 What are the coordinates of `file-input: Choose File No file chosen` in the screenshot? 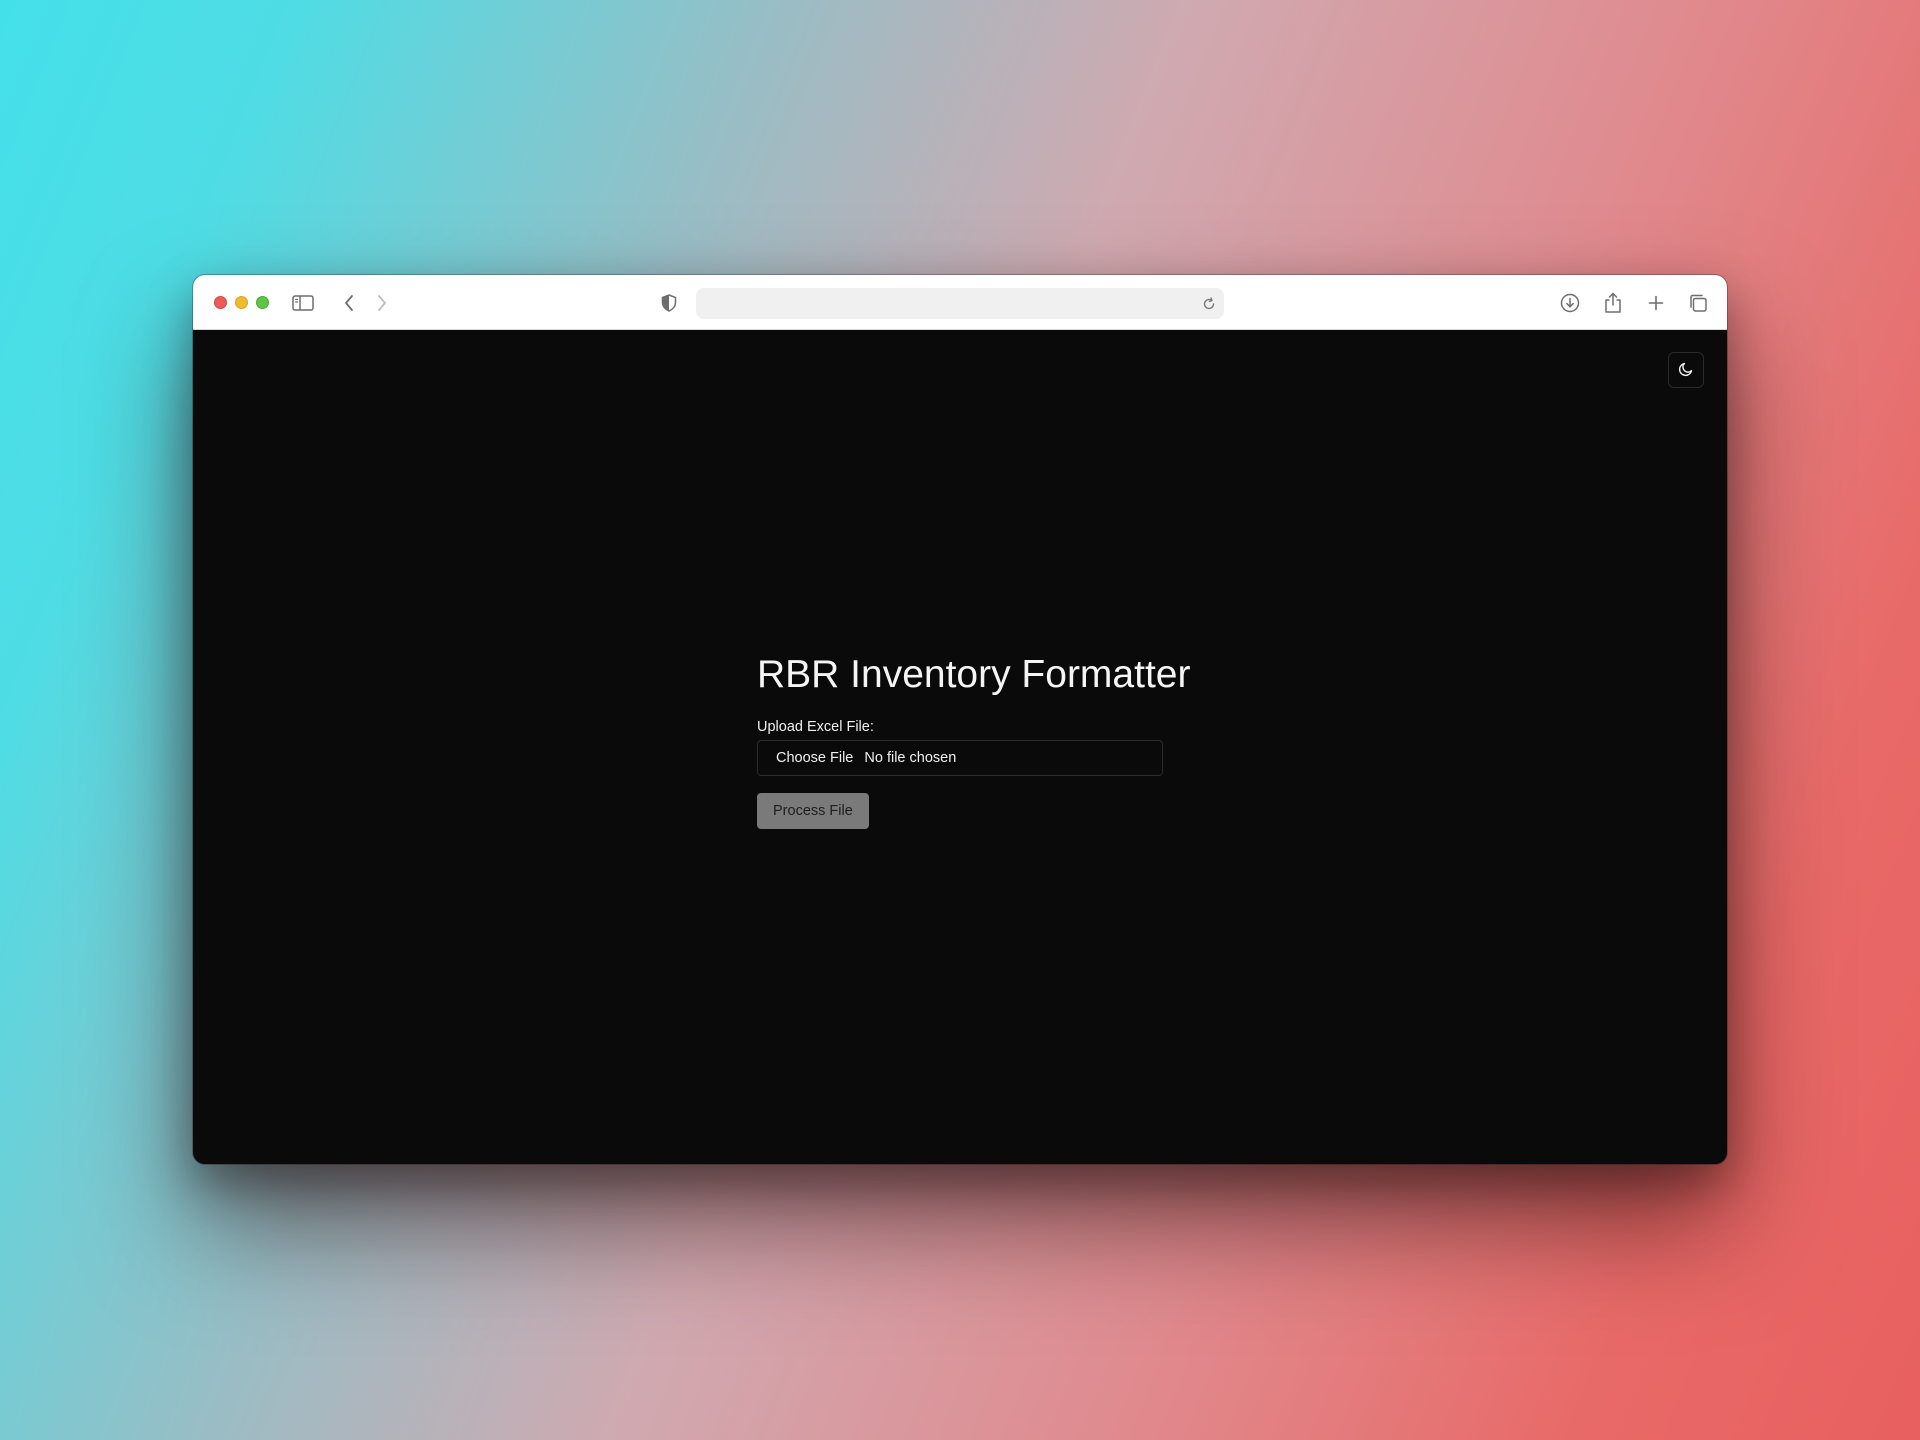 It's located at (960, 758).